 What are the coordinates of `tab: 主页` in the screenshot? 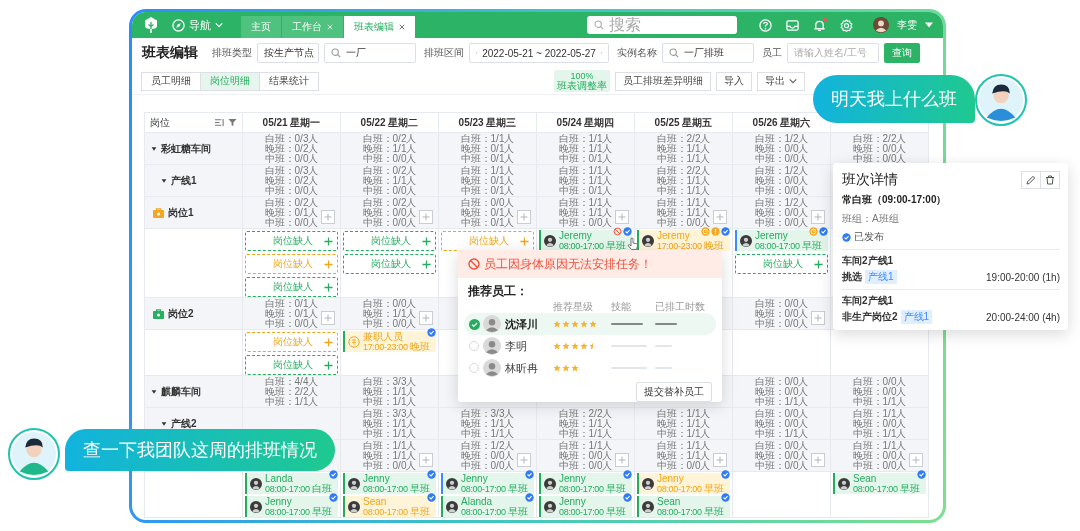 It's located at (261, 27).